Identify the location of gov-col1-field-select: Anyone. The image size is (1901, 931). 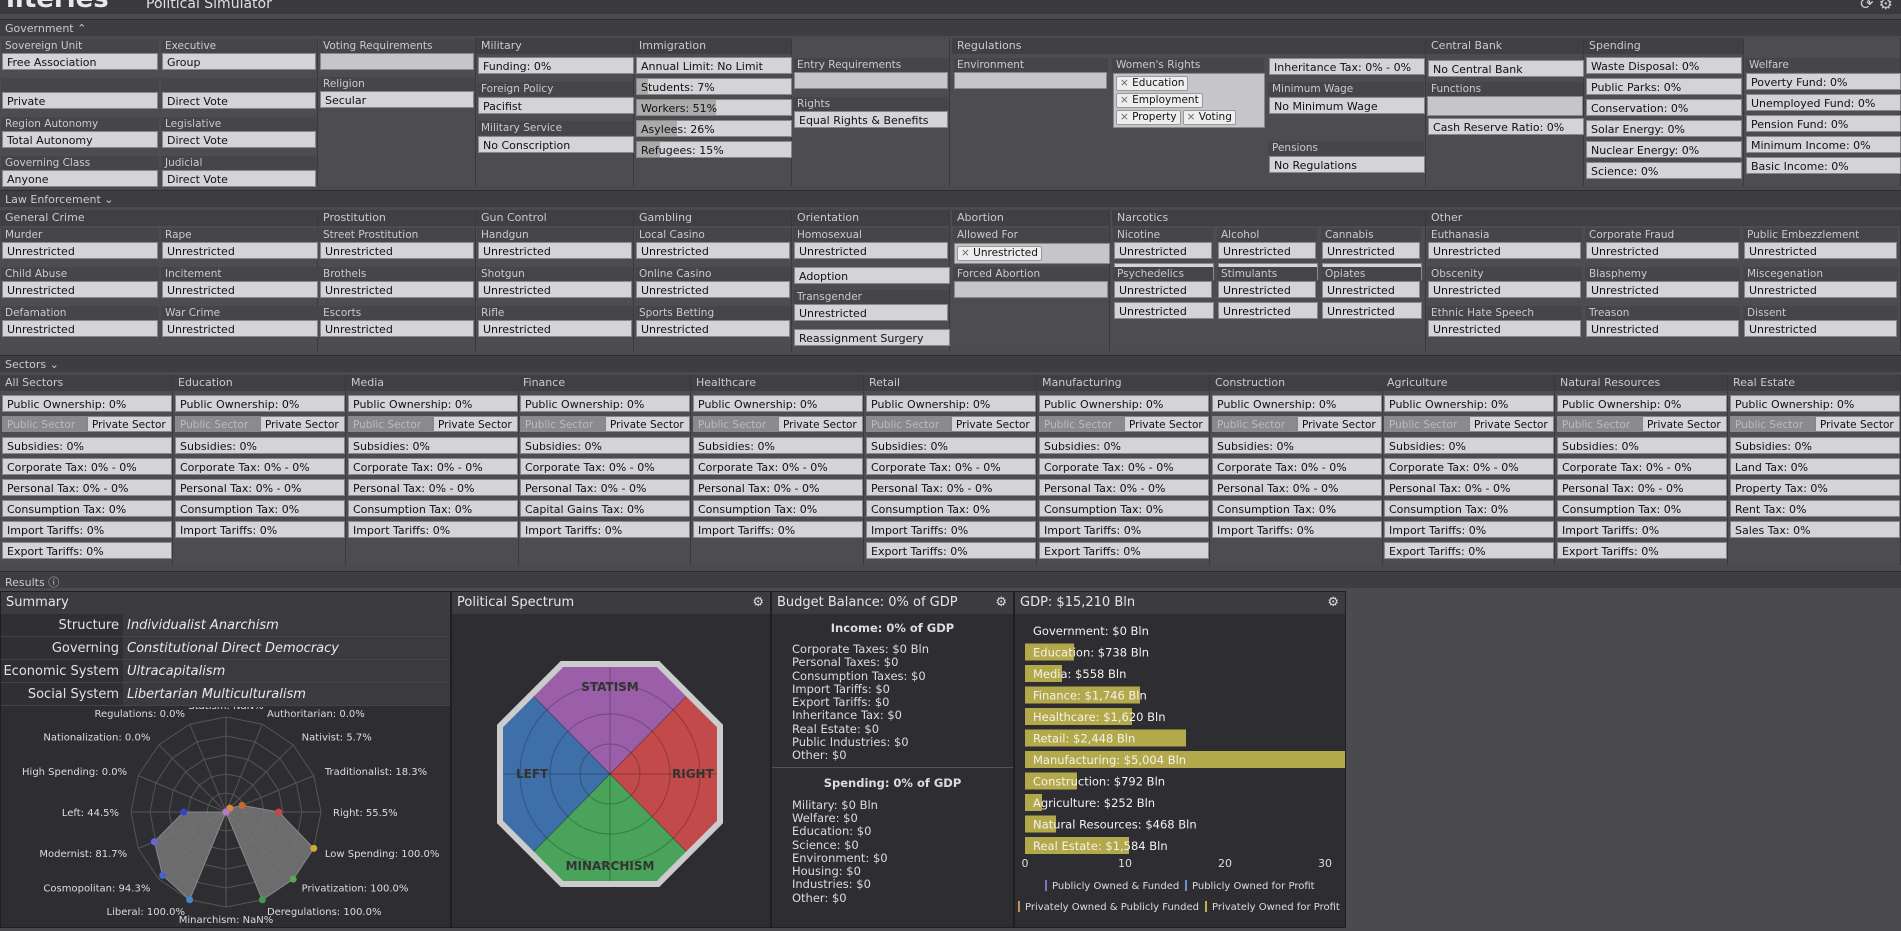
(80, 178).